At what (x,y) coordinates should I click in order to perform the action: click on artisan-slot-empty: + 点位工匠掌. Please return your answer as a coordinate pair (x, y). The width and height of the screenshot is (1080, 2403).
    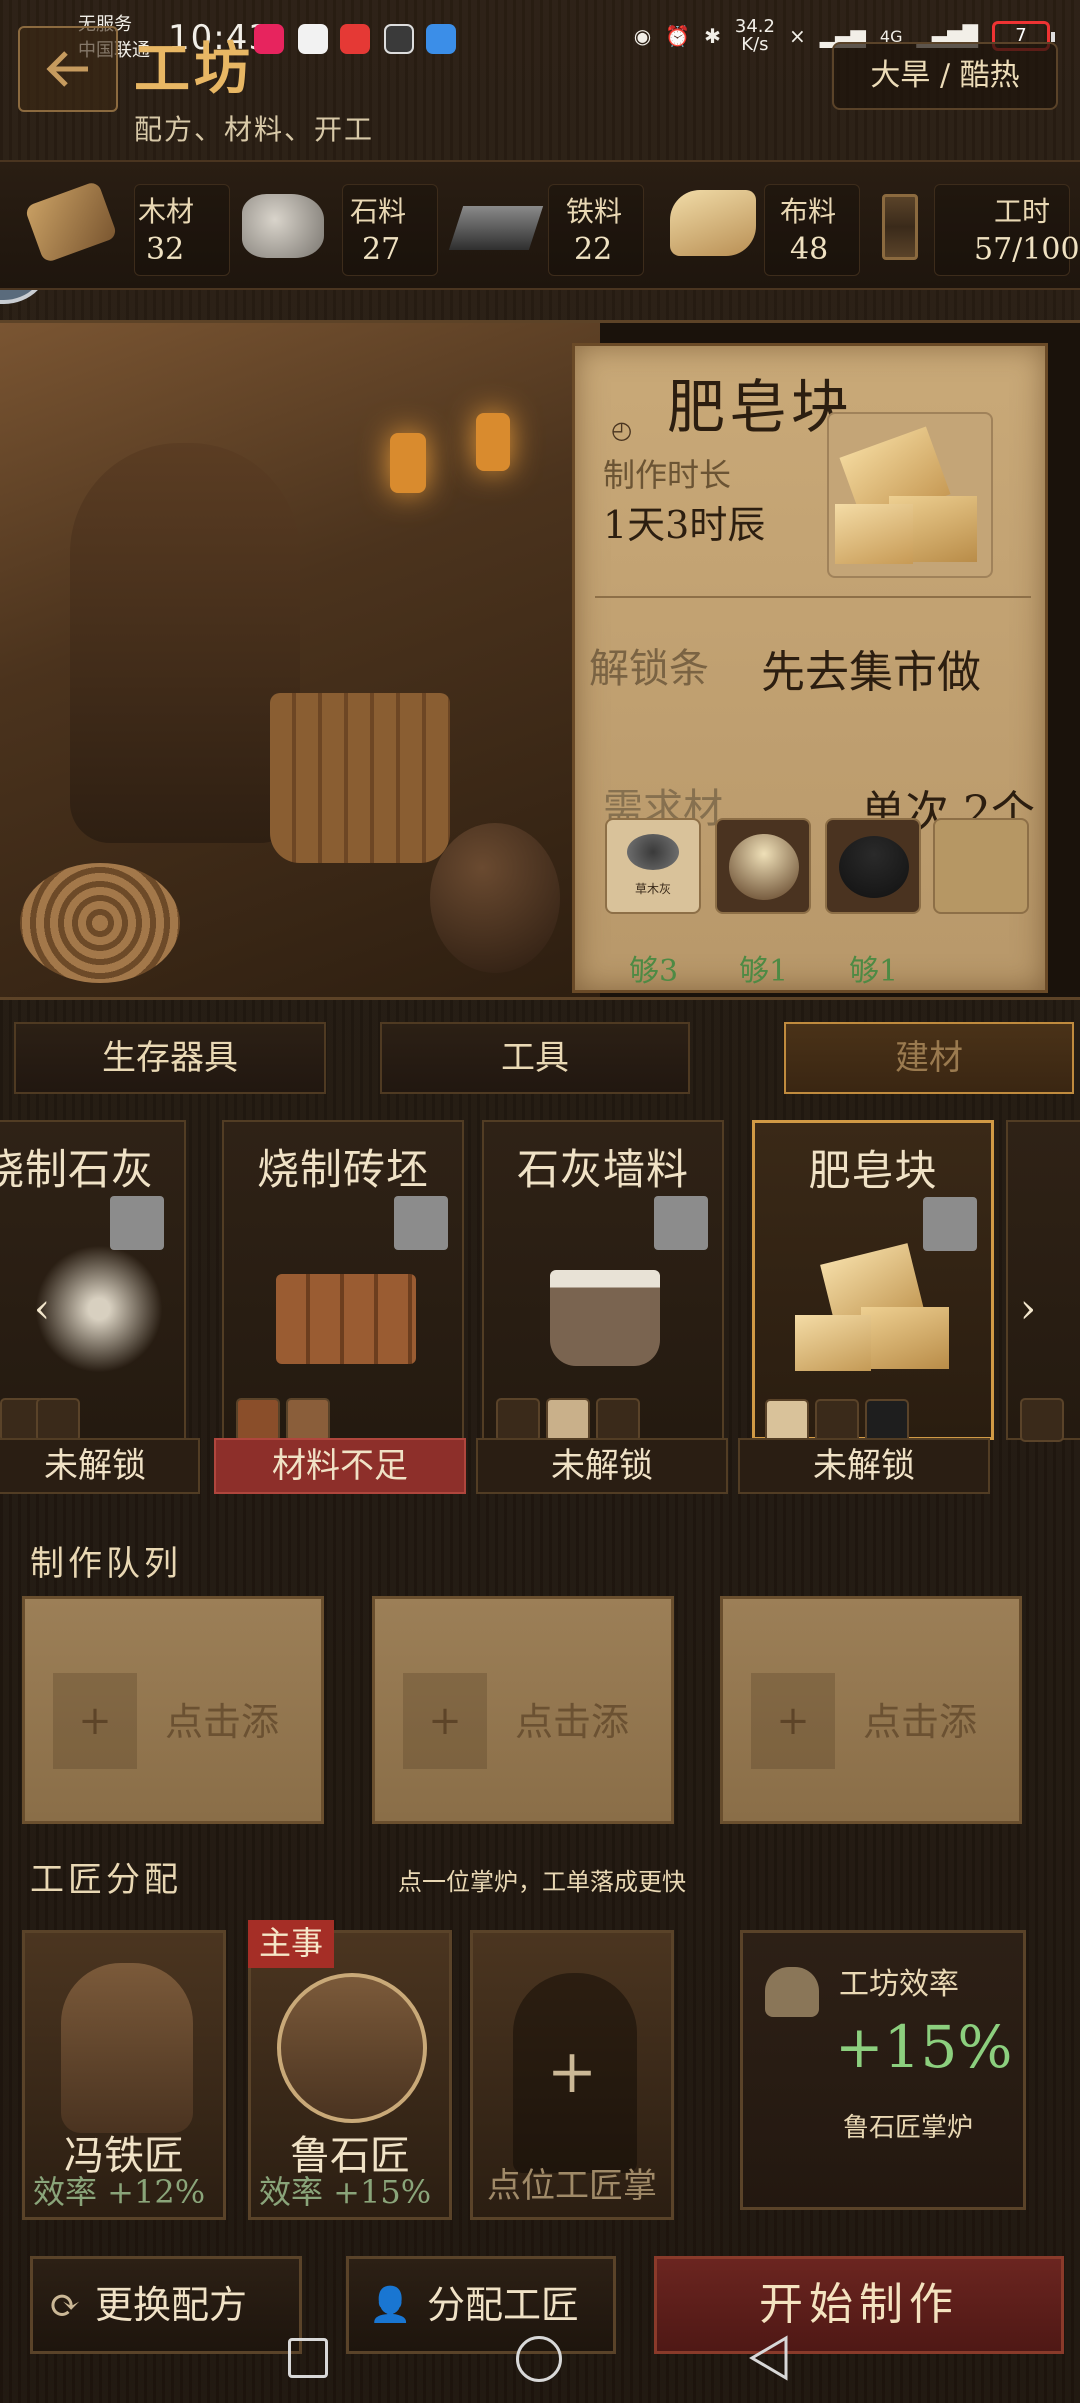
    Looking at the image, I should click on (572, 2075).